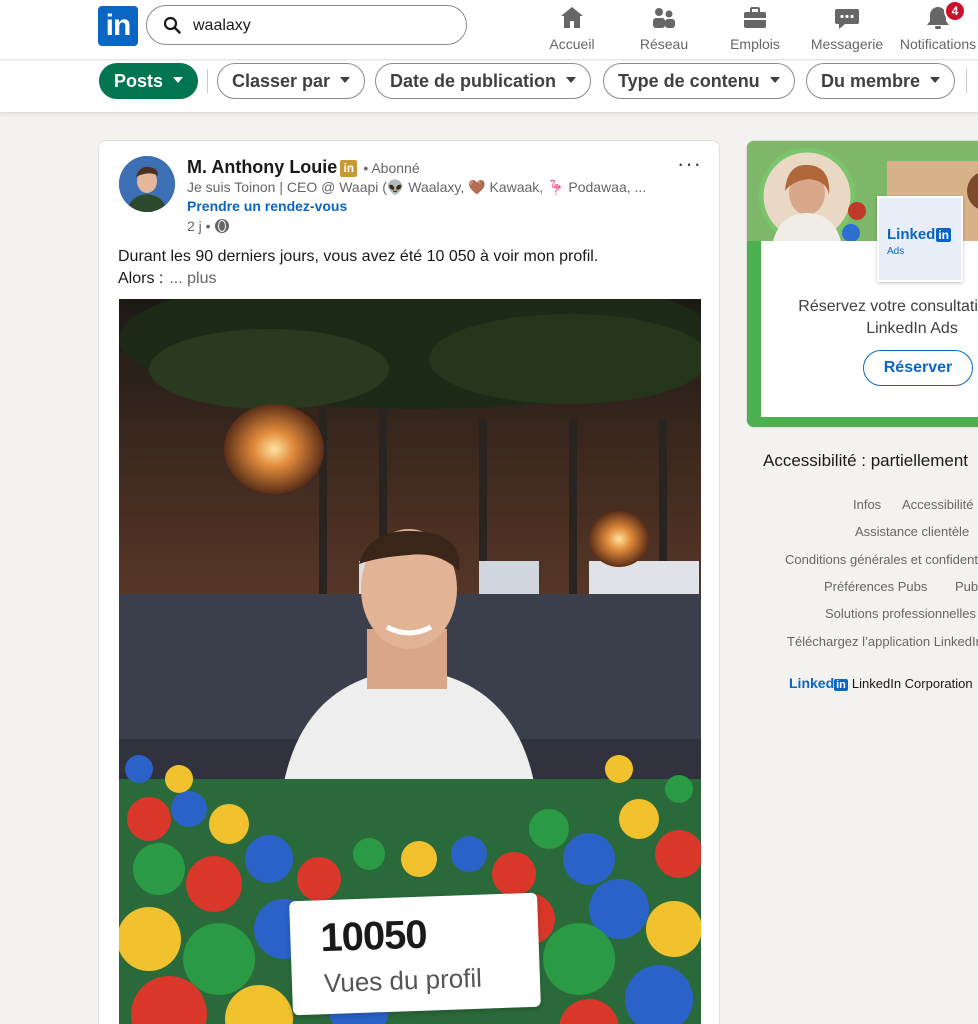 The image size is (978, 1024). What do you see at coordinates (221, 226) in the screenshot?
I see `globe-icon` at bounding box center [221, 226].